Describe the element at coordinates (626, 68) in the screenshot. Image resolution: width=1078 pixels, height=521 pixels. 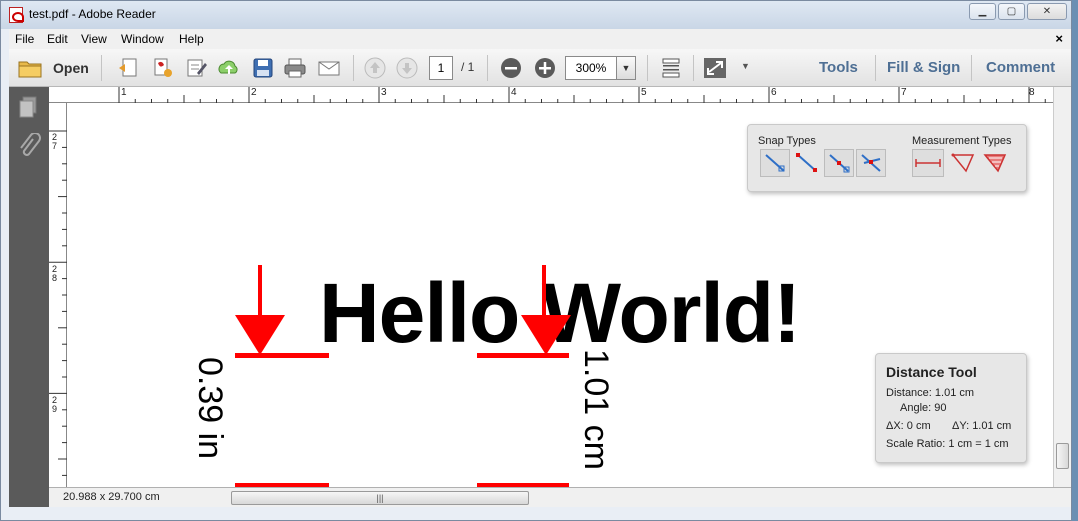
I see `zoom-dropdown-button: ▼` at that location.